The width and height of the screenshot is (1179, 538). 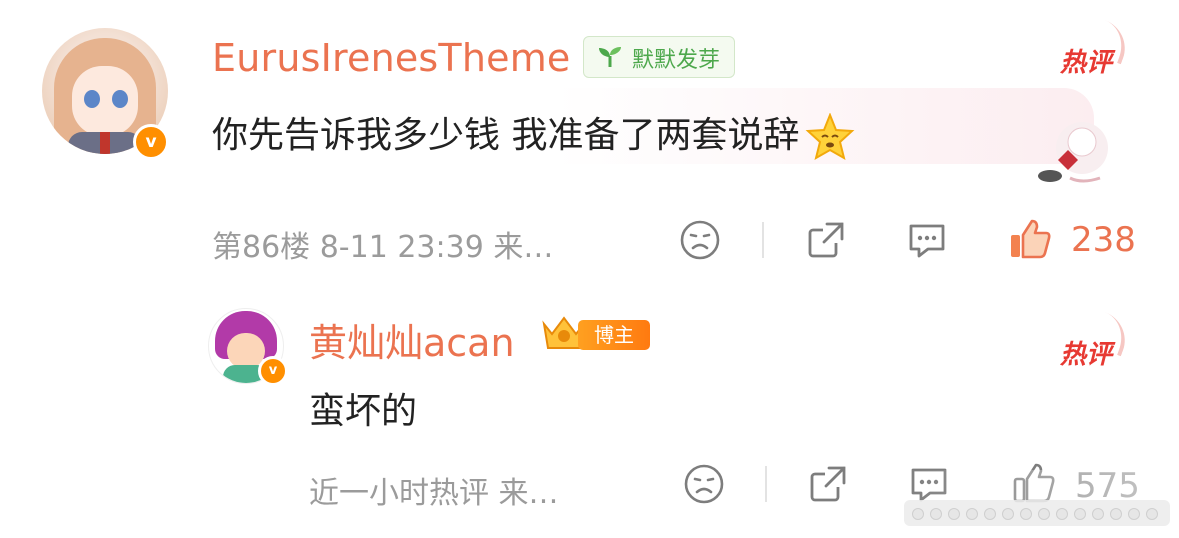 I want to click on user-level-badge: 默默发芽, so click(x=659, y=57).